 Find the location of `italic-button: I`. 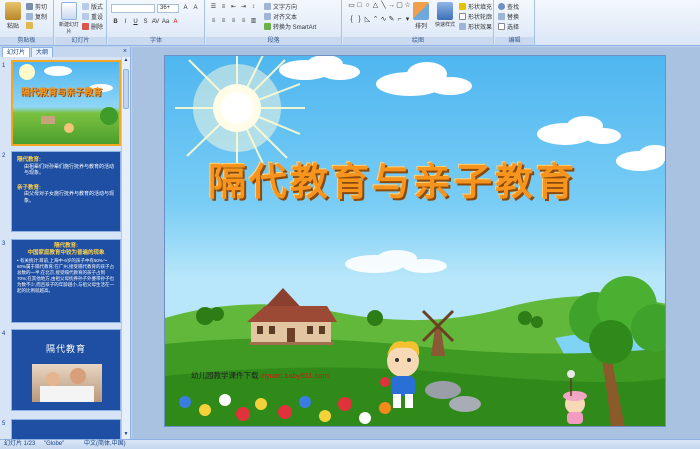

italic-button: I is located at coordinates (125, 22).